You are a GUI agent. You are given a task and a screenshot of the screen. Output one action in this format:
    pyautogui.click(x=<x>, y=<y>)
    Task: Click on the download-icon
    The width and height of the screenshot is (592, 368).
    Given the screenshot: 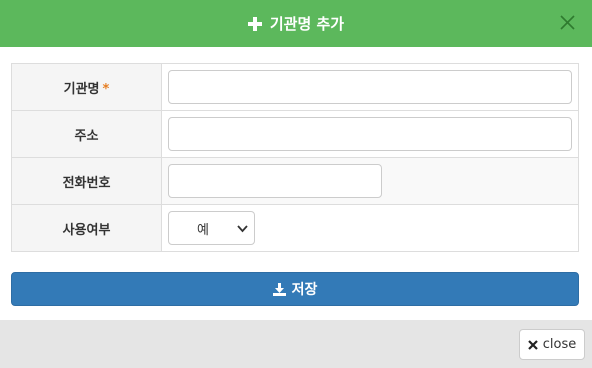 What is the action you would take?
    pyautogui.click(x=279, y=289)
    